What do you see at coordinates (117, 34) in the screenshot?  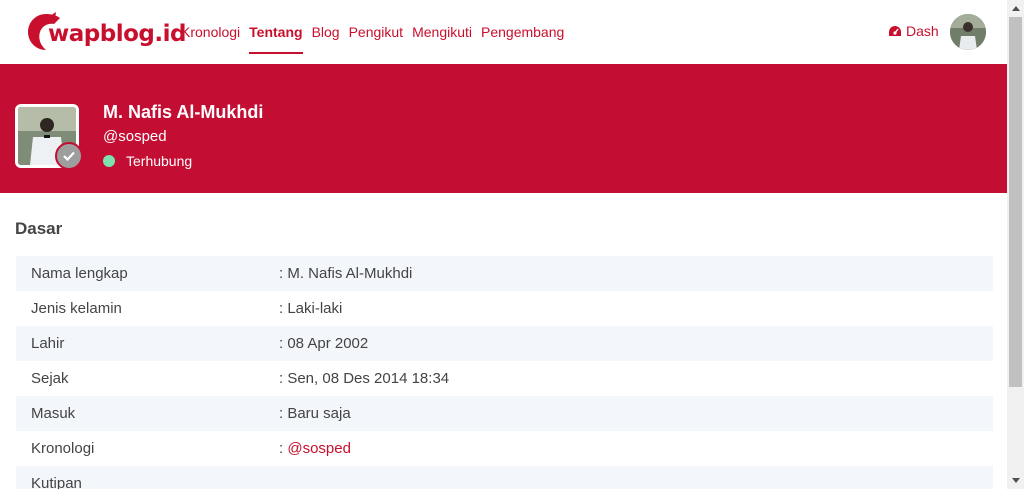 I see `logo-text: wapblog.id` at bounding box center [117, 34].